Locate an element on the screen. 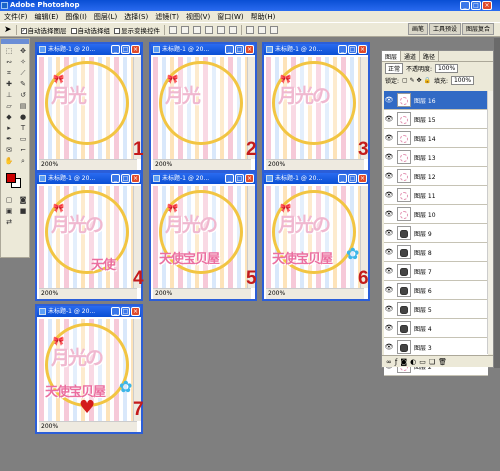  zoom-tool-icon: ⌕ is located at coordinates (23, 161).